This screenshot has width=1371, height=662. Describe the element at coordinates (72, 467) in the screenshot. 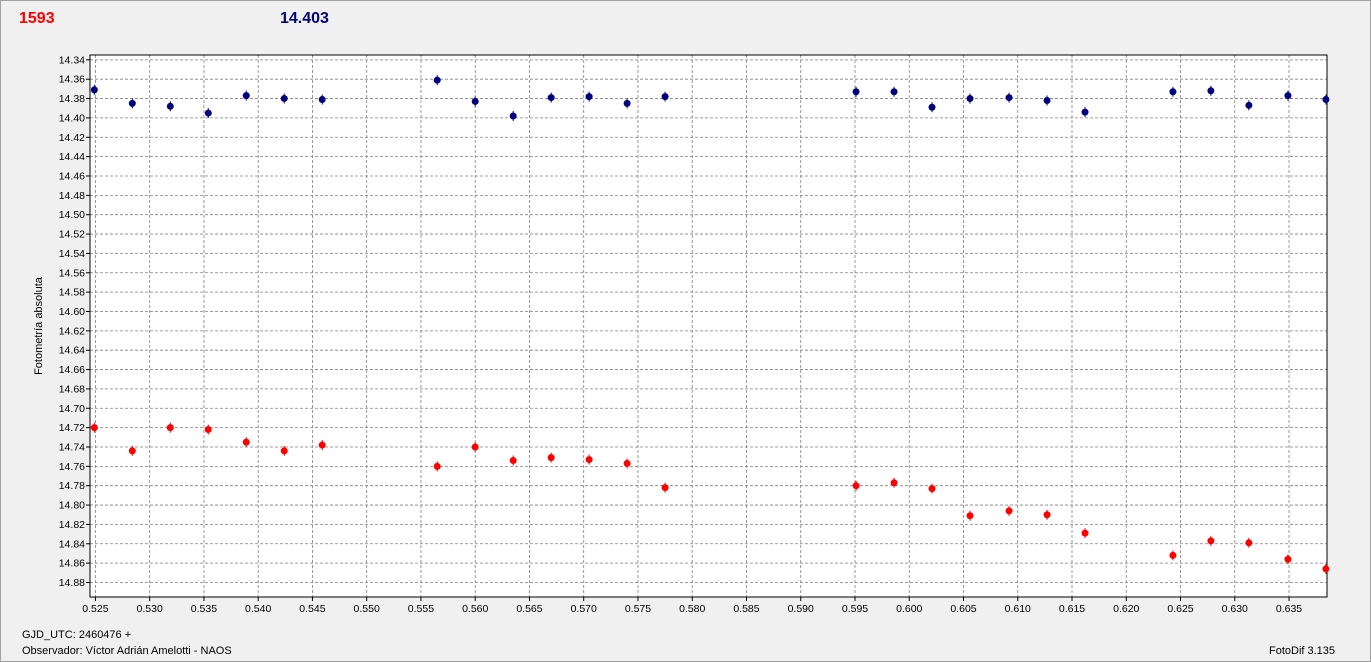

I see `y-tick-label: 14.76` at that location.